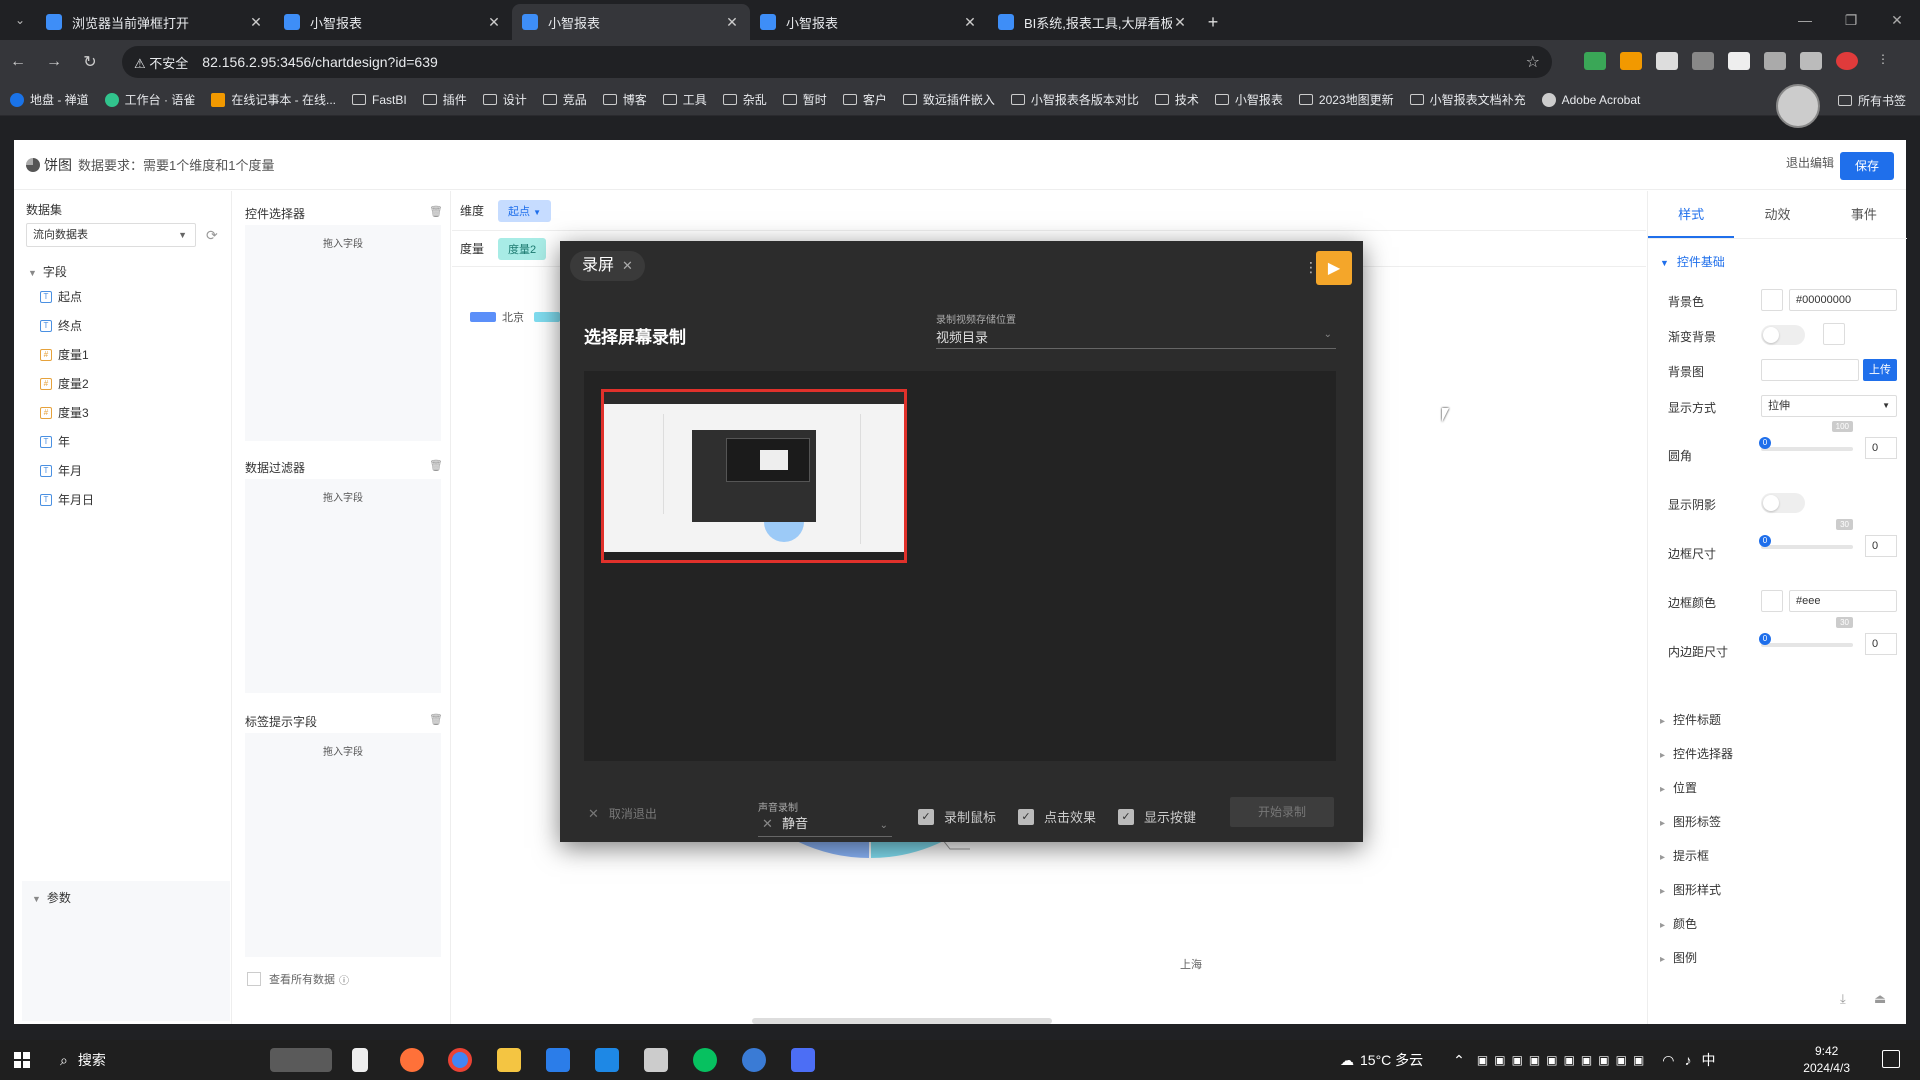 The image size is (1920, 1080). What do you see at coordinates (343, 333) in the screenshot?
I see `control-selector-dropzone: 拖入字段` at bounding box center [343, 333].